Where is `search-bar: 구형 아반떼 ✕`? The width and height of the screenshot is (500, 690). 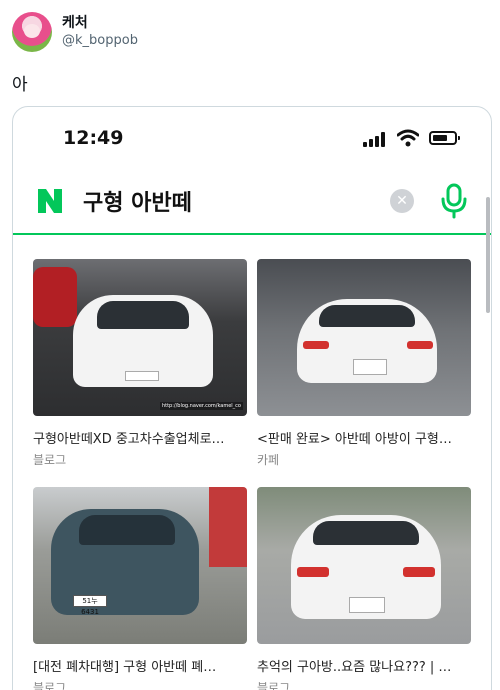
search-bar: 구형 아반떼 ✕ is located at coordinates (252, 202).